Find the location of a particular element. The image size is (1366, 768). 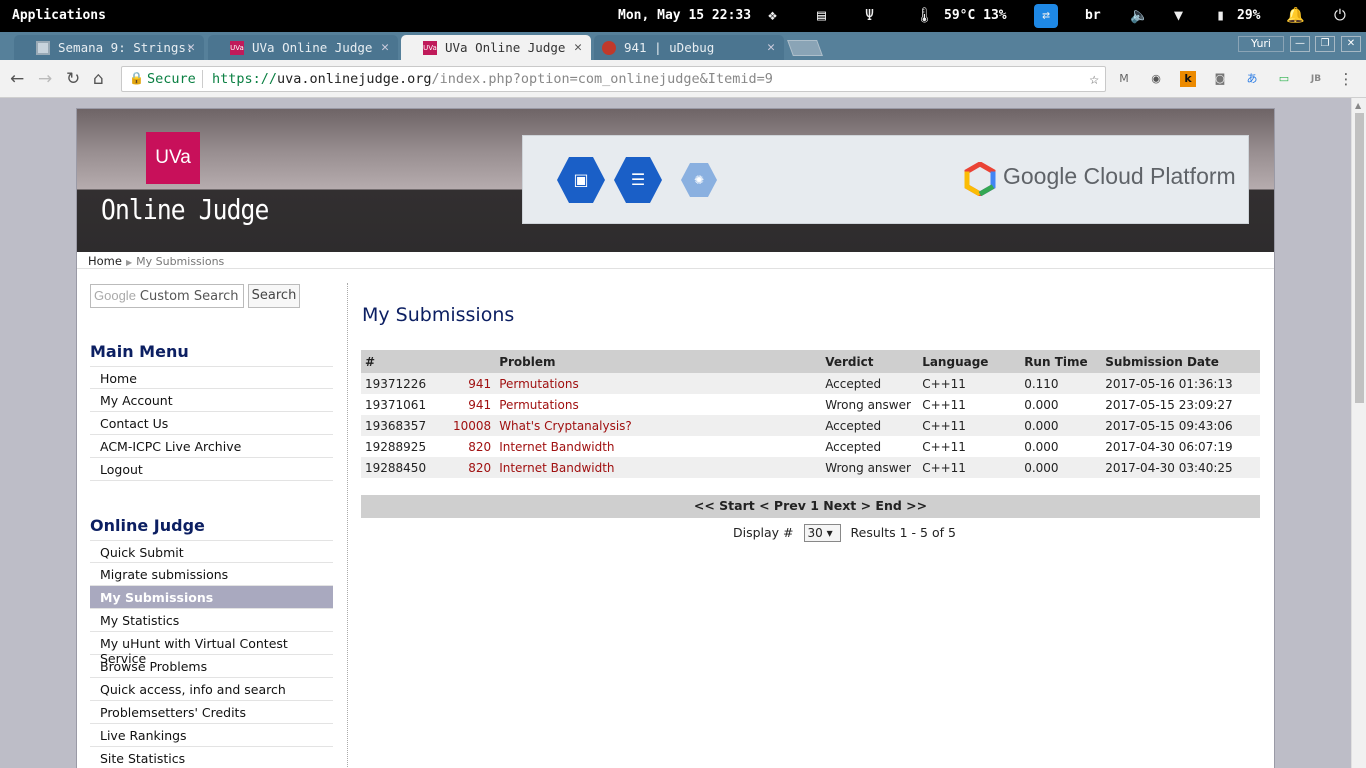

tab-uva-1: UVa UVa Online Judge ✕ is located at coordinates (303, 47).